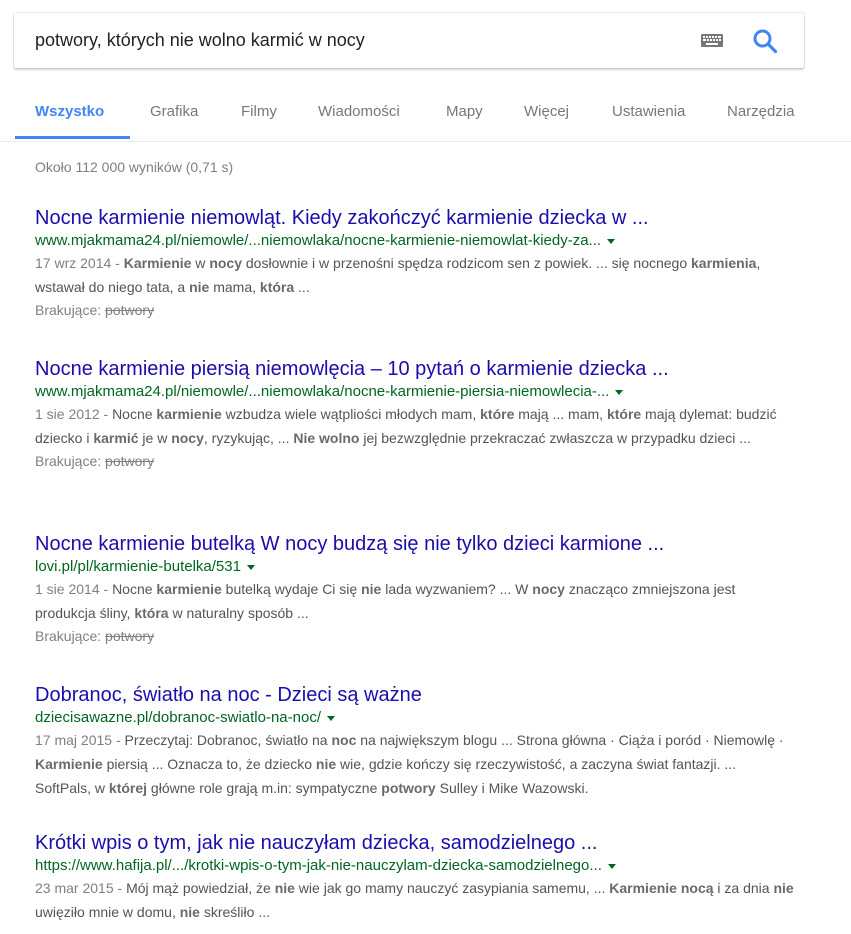  Describe the element at coordinates (430, 567) in the screenshot. I see `result-url-row: lovi.pl/pl/karmienie-butelka/531` at that location.